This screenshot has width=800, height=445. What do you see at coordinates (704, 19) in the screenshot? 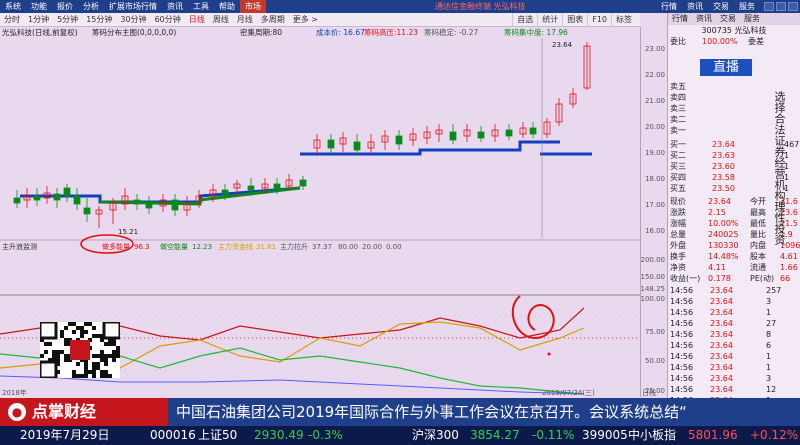
I see `tab-news: 资讯` at bounding box center [704, 19].